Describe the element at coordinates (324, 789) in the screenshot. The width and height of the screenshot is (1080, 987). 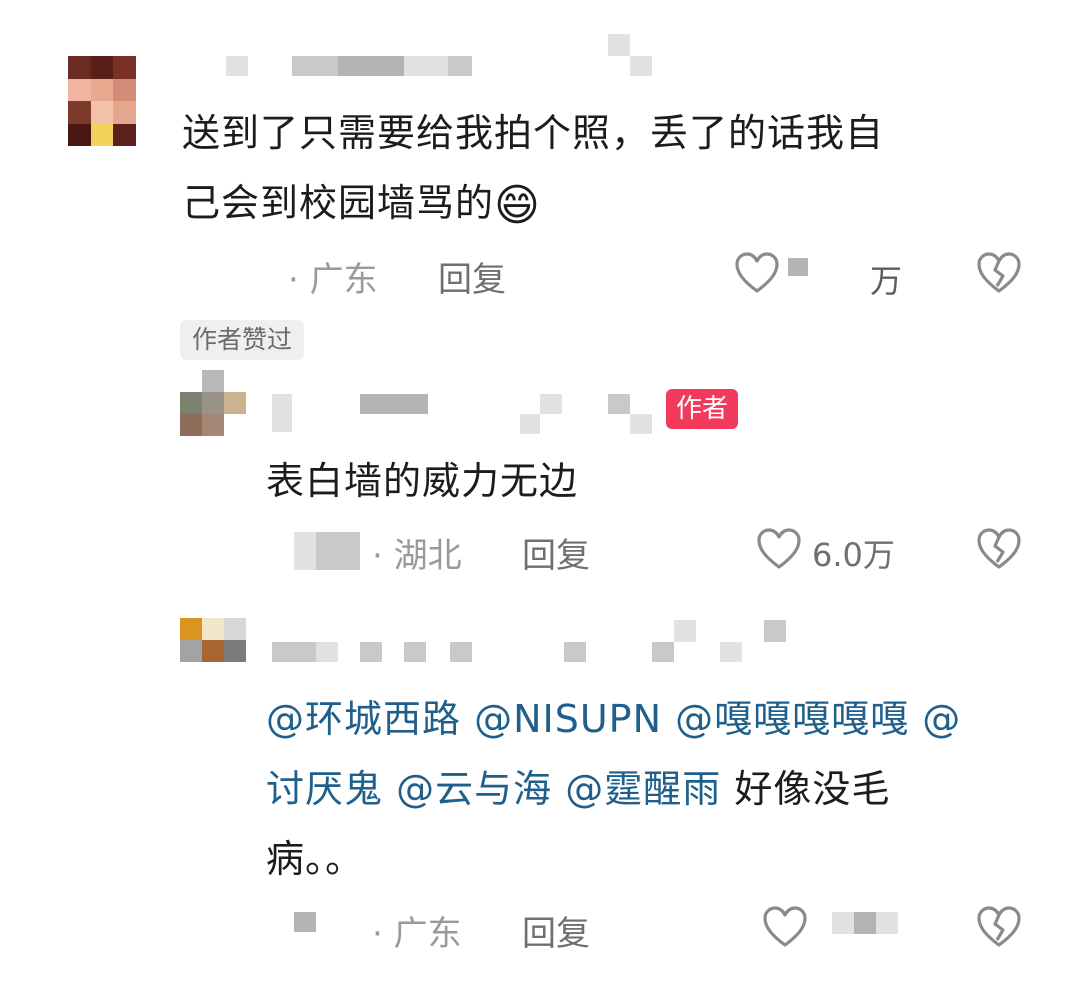
I see `mention-link: 讨厌鬼` at that location.